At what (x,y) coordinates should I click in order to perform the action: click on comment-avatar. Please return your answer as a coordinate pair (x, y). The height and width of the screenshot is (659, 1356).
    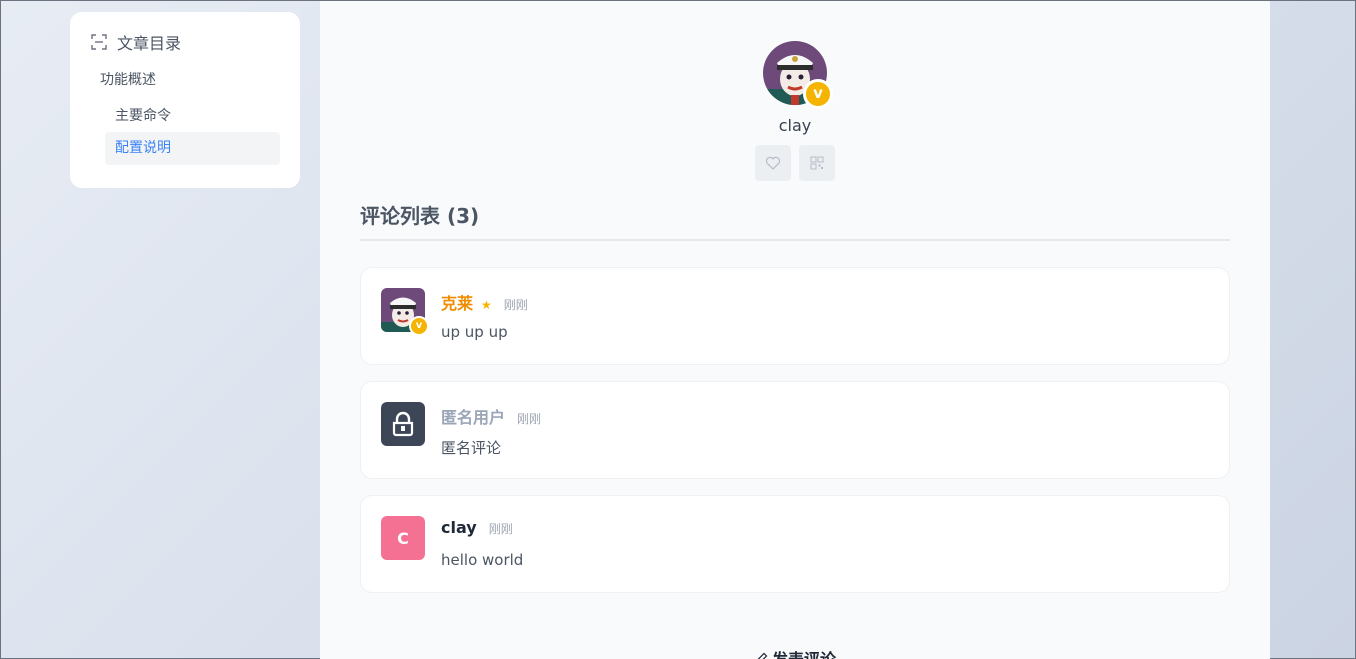
    Looking at the image, I should click on (403, 424).